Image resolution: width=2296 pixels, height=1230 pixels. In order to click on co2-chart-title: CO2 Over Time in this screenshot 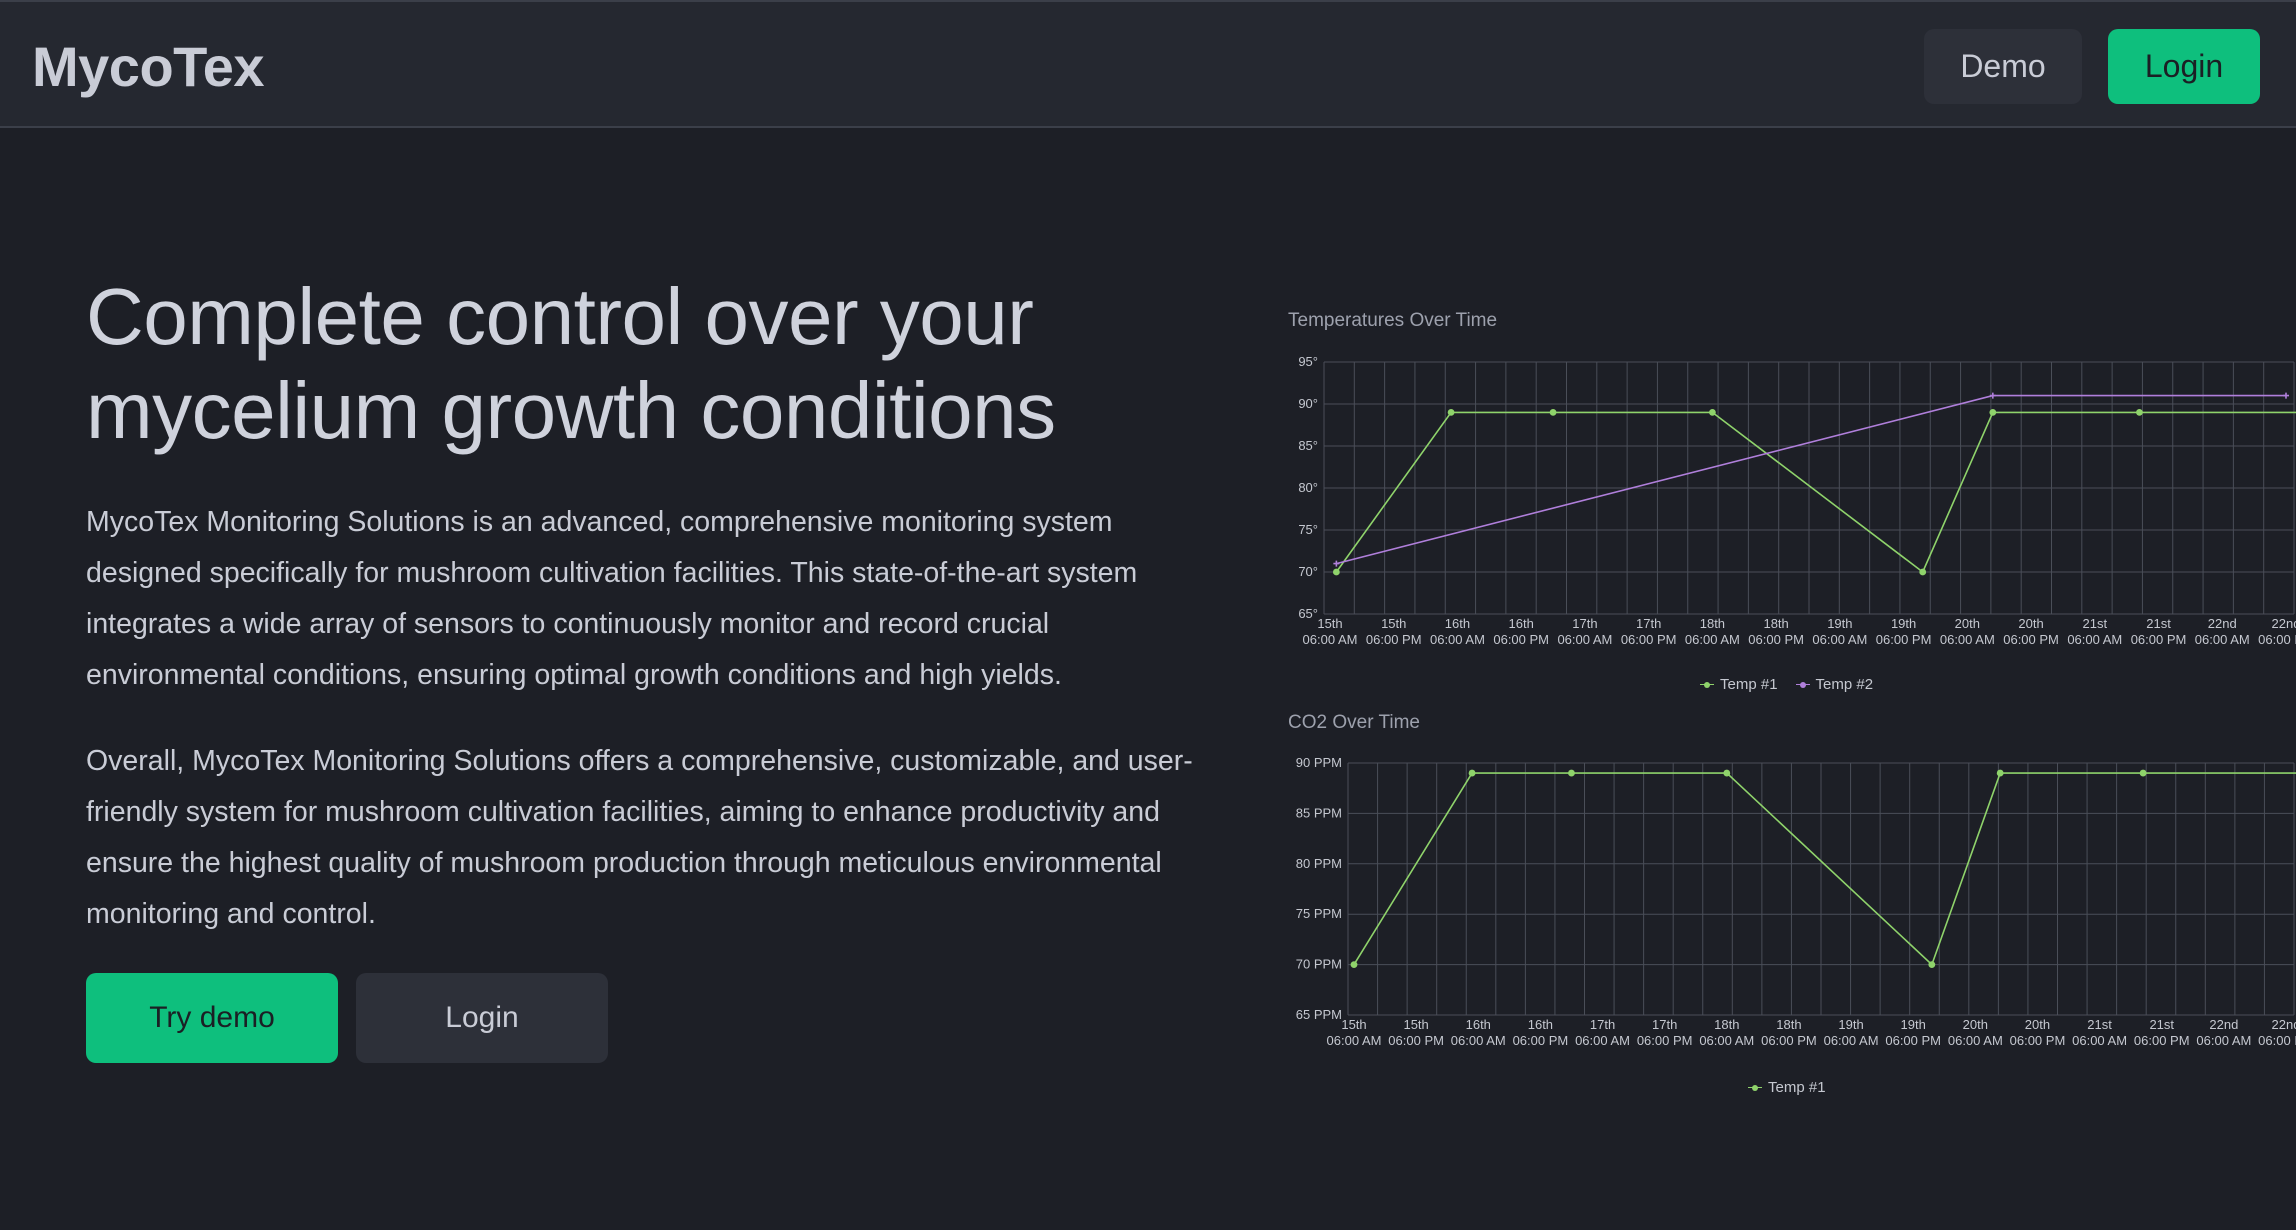, I will do `click(1354, 722)`.